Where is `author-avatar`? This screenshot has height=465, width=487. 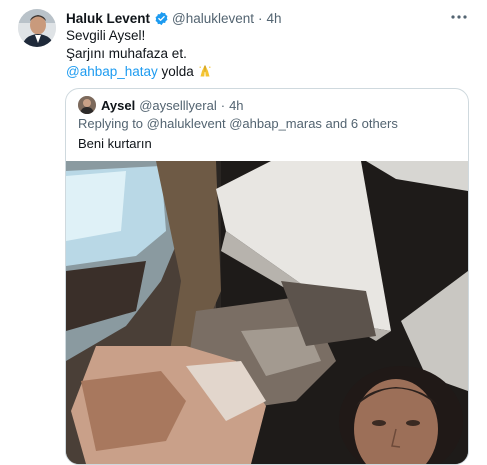
author-avatar is located at coordinates (37, 28).